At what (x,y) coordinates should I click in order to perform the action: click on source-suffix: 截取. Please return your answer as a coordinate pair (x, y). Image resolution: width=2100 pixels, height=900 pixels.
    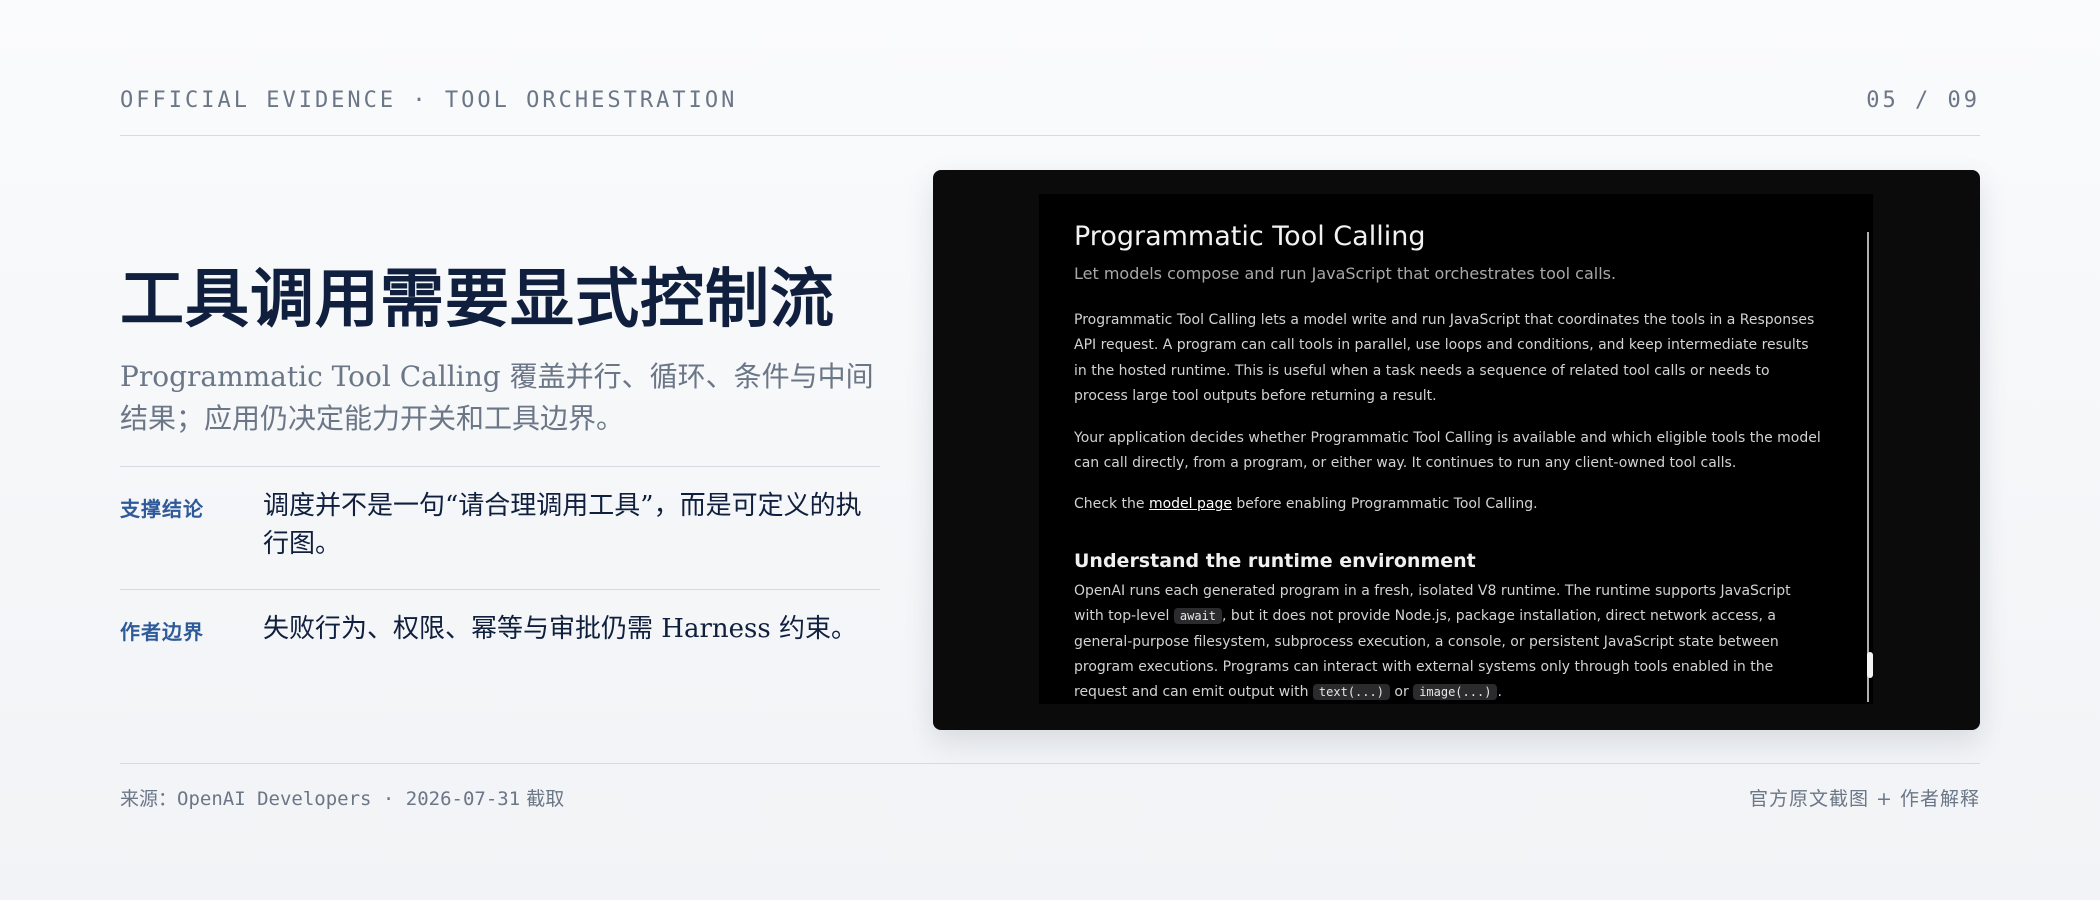
    Looking at the image, I should click on (542, 799).